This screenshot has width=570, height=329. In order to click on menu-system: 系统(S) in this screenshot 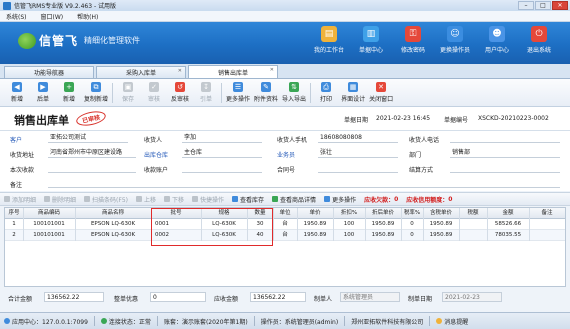, I will do `click(16, 16)`.